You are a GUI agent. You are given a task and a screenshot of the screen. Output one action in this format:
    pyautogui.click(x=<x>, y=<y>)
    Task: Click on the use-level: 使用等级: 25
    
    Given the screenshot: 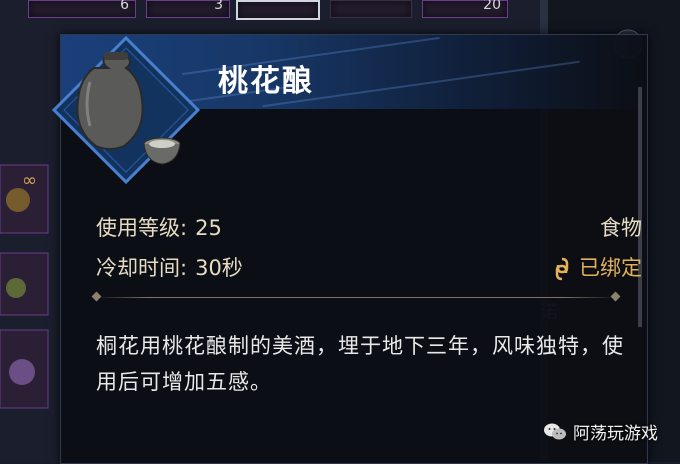 What is the action you would take?
    pyautogui.click(x=159, y=227)
    